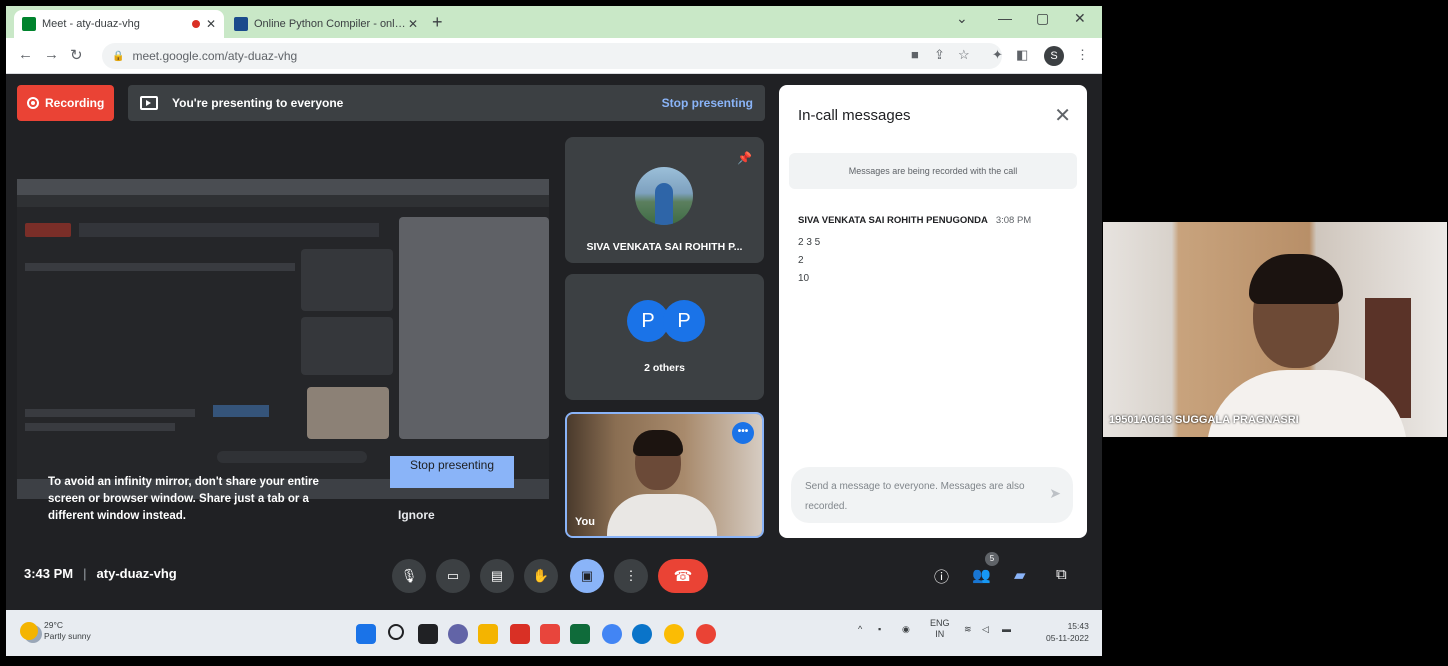 This screenshot has height=666, width=1448. Describe the element at coordinates (550, 634) in the screenshot. I see `store-icon` at that location.